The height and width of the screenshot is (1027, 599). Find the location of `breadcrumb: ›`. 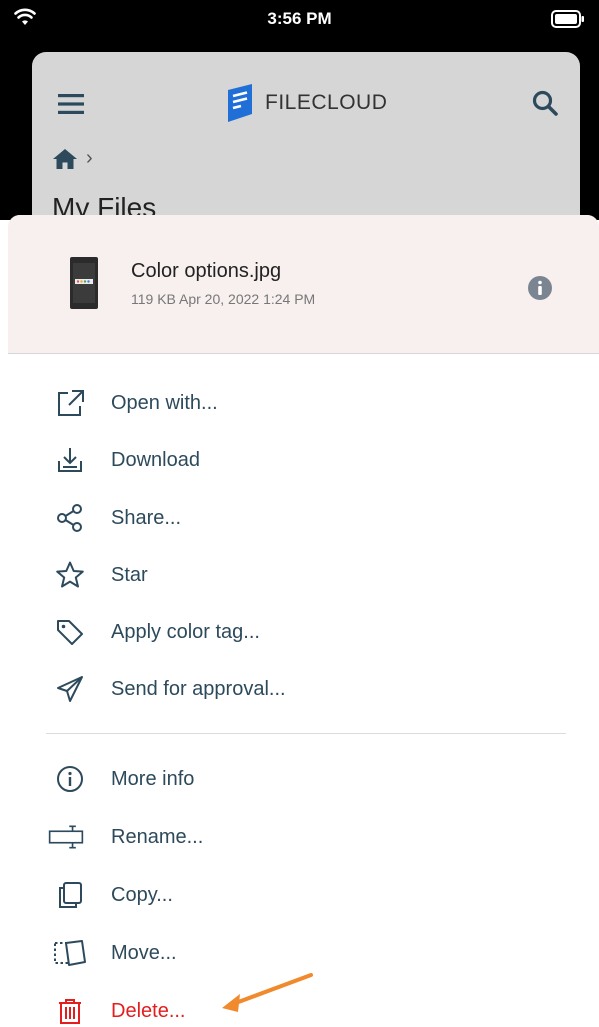

breadcrumb: › is located at coordinates (72, 158).